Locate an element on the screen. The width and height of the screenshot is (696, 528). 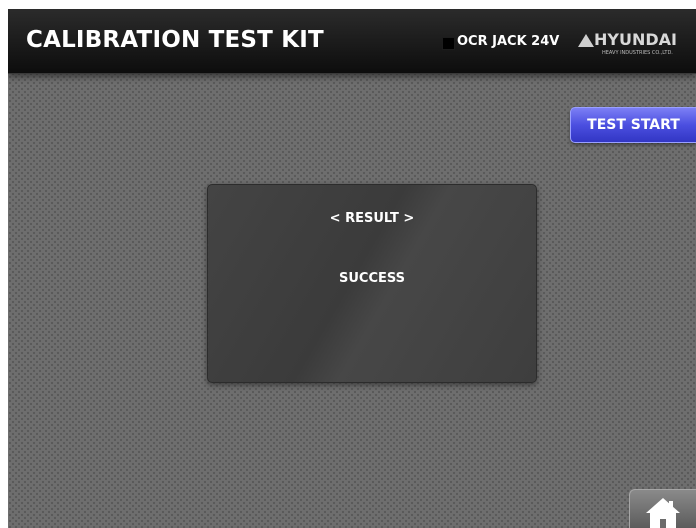
result-heading: < RESULT > is located at coordinates (372, 218).